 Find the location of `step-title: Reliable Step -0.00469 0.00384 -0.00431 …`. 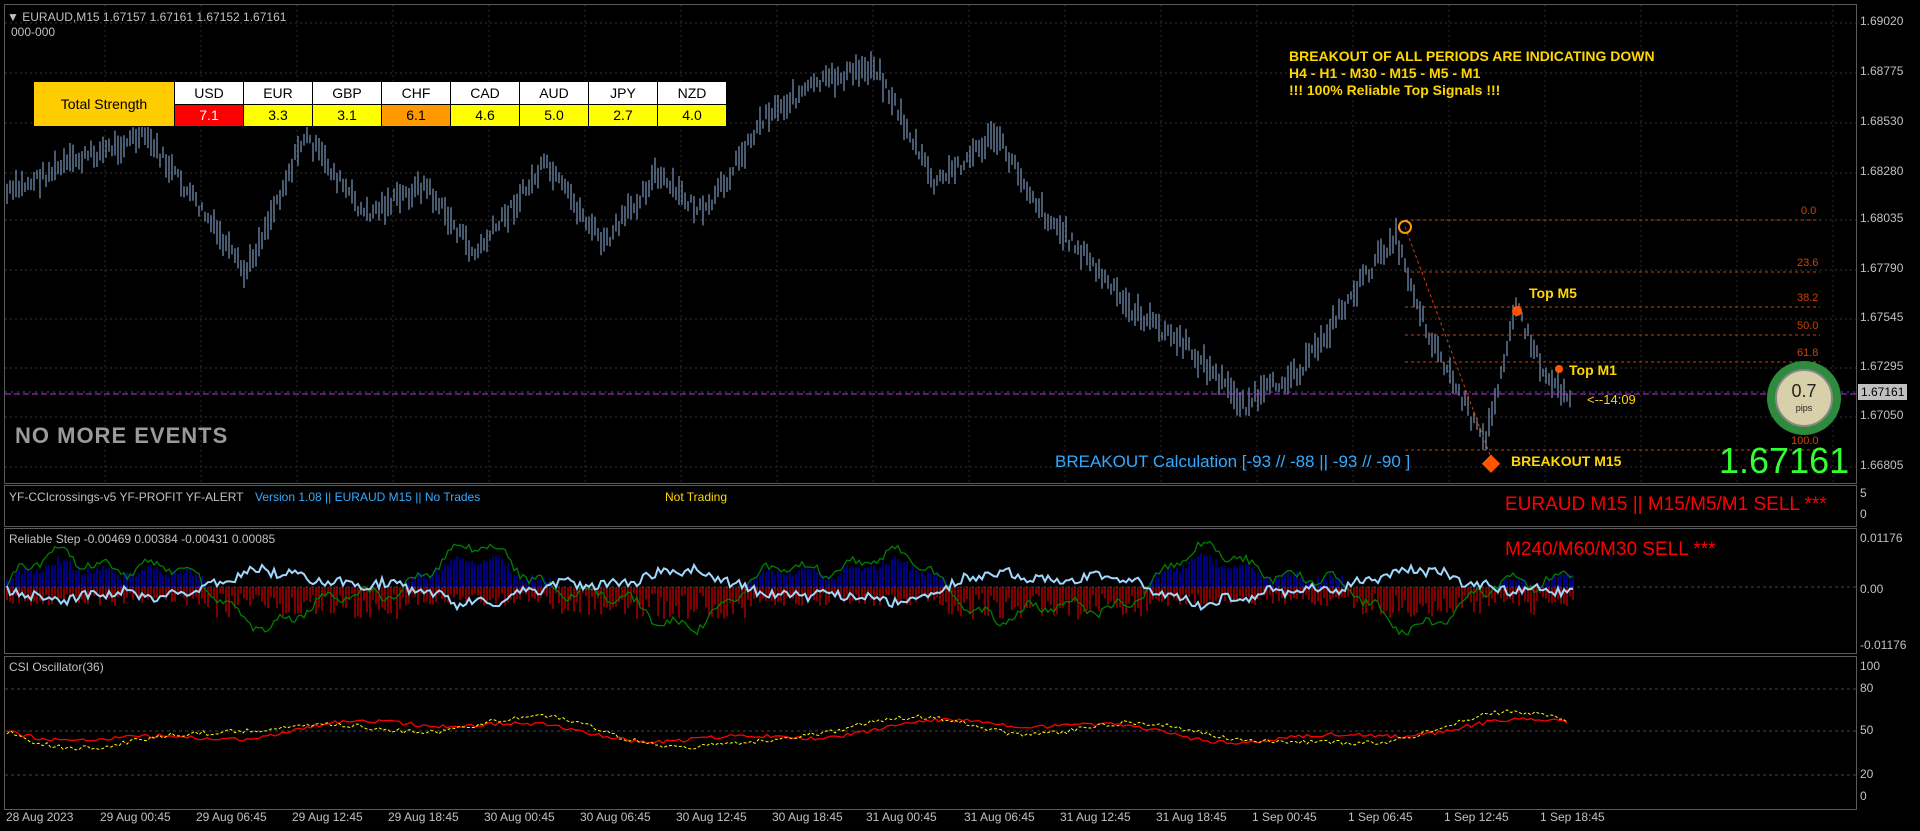

step-title: Reliable Step -0.00469 0.00384 -0.00431 … is located at coordinates (142, 539).